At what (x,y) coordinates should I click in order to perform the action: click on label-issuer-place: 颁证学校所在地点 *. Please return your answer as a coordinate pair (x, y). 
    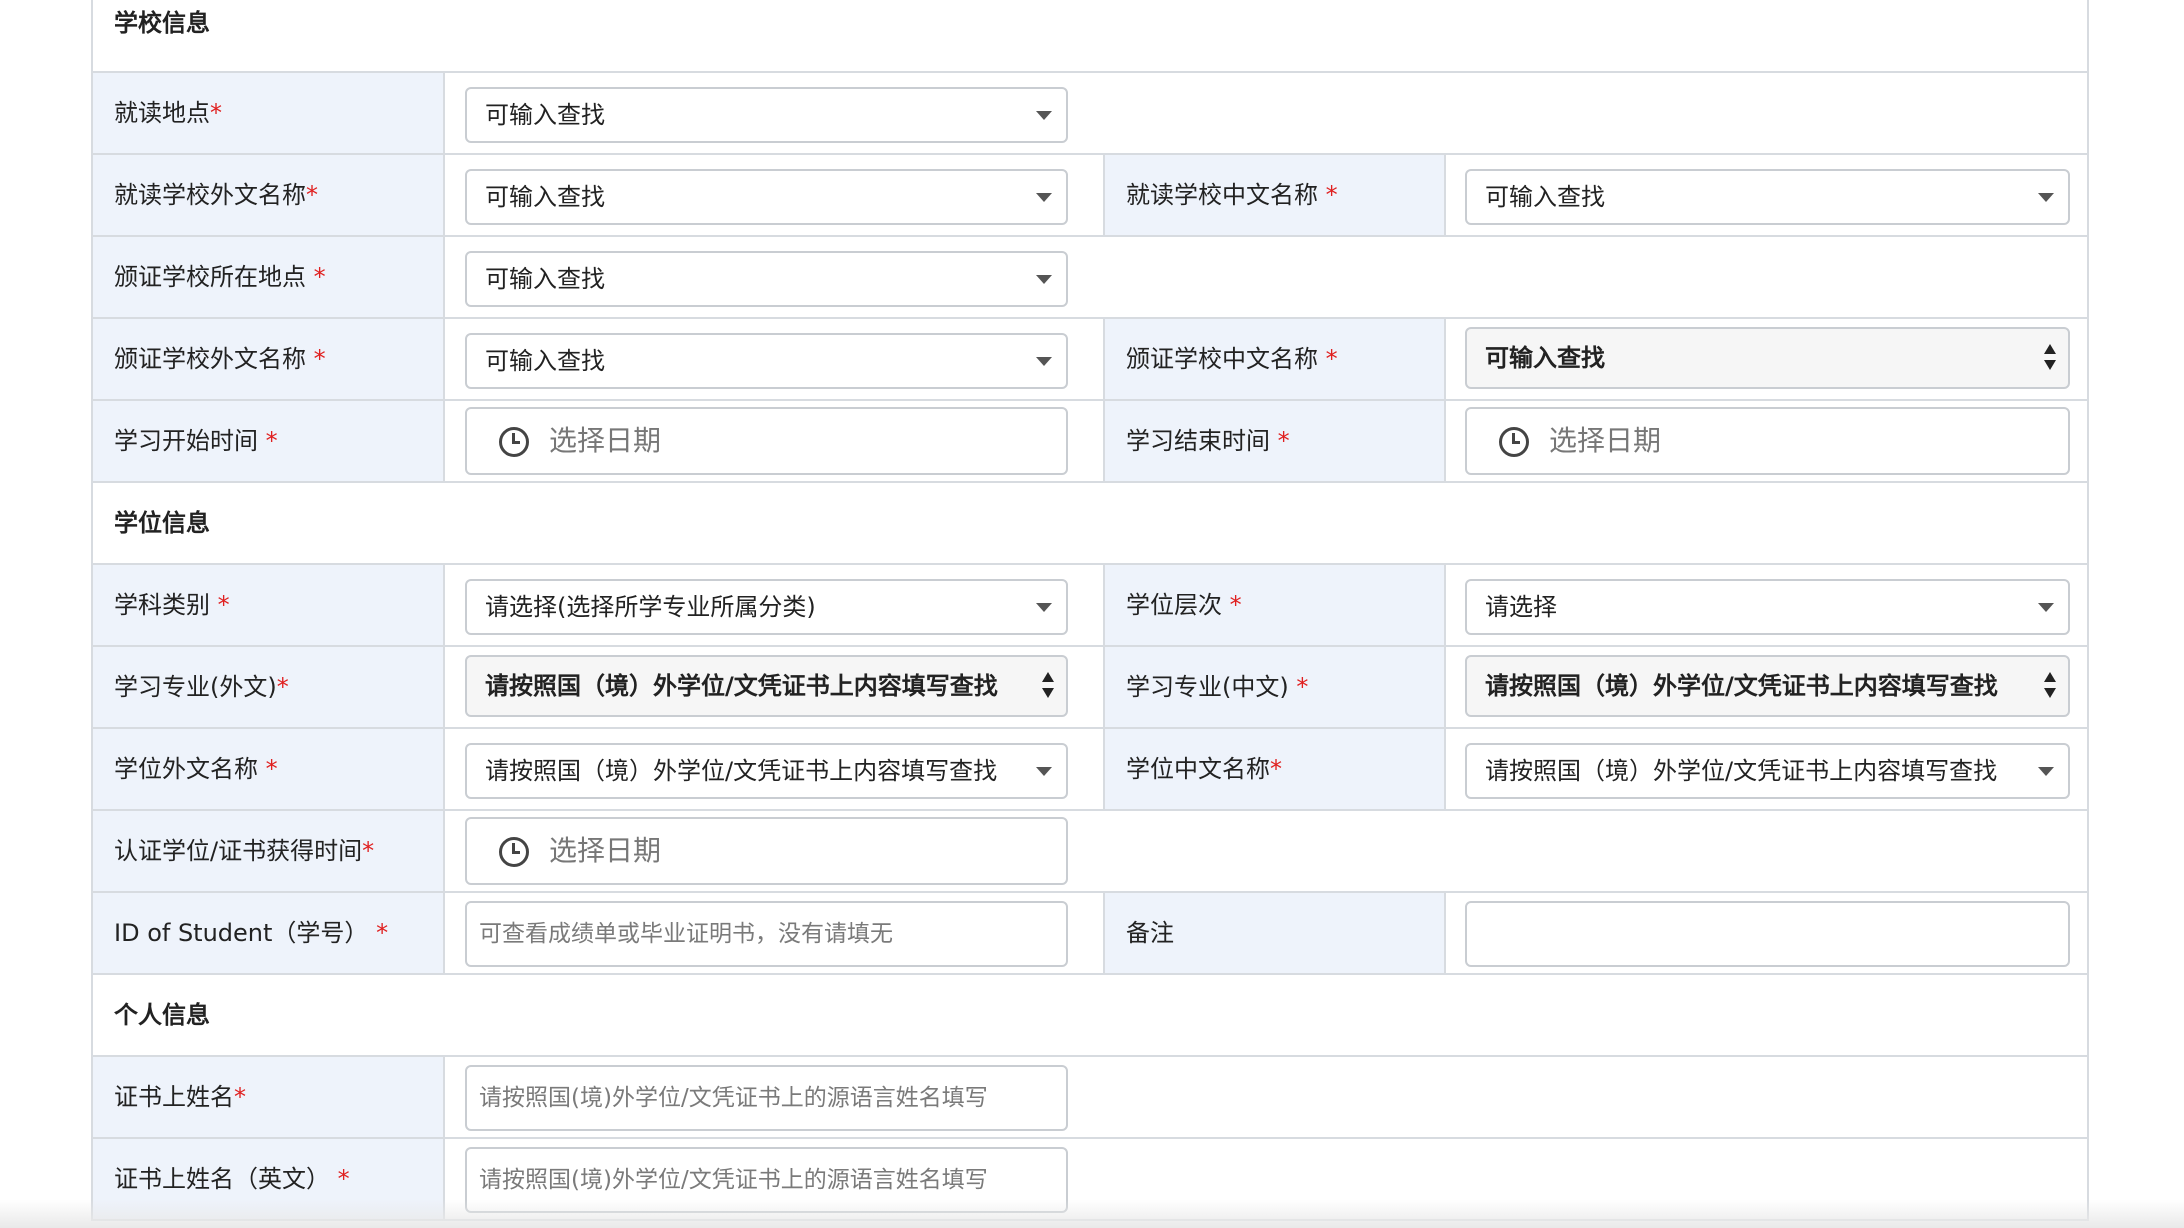
    Looking at the image, I should click on (269, 277).